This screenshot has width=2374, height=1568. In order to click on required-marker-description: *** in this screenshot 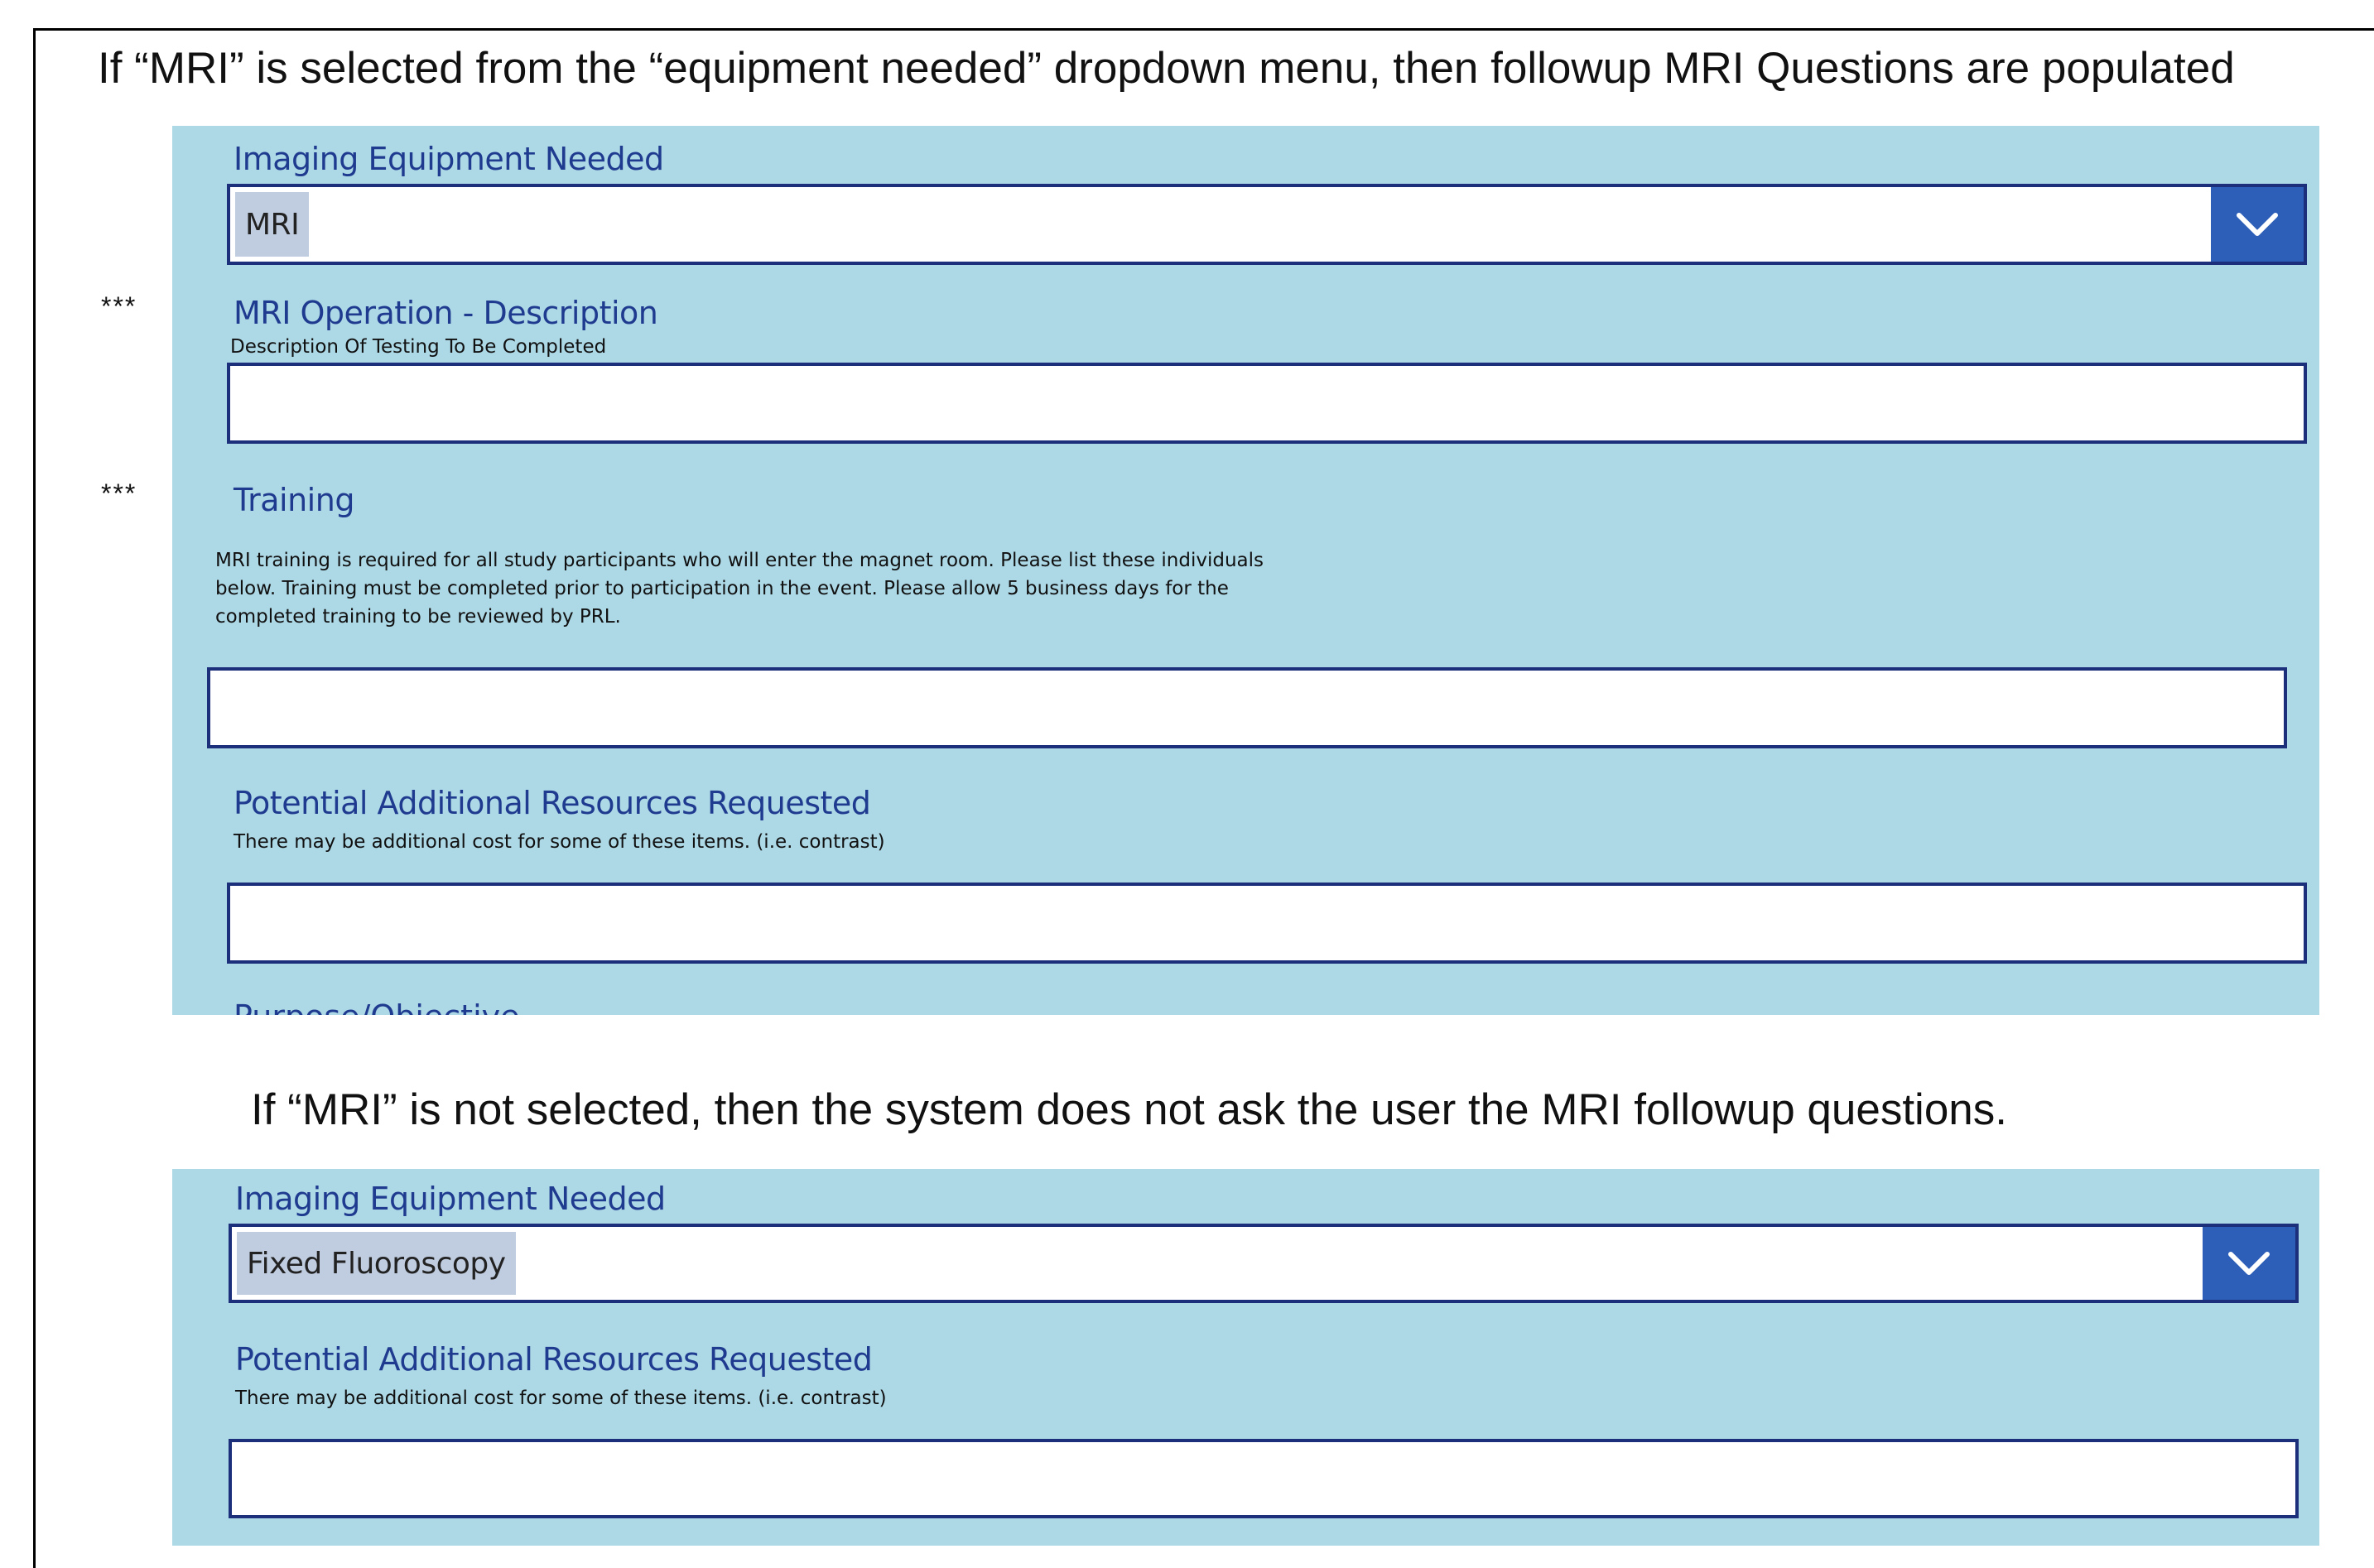, I will do `click(119, 306)`.